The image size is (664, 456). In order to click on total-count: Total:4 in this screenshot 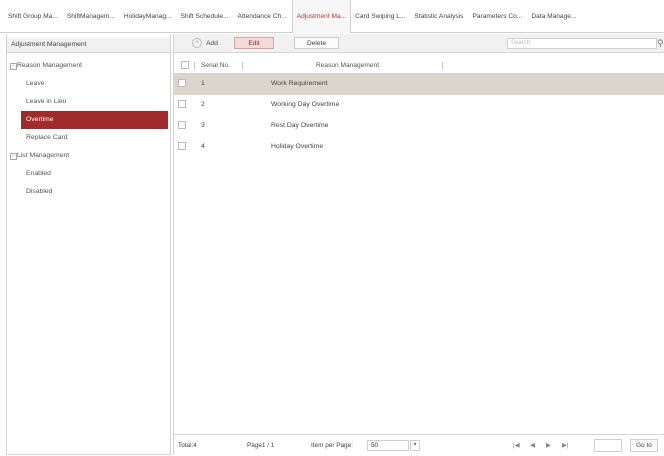, I will do `click(187, 445)`.